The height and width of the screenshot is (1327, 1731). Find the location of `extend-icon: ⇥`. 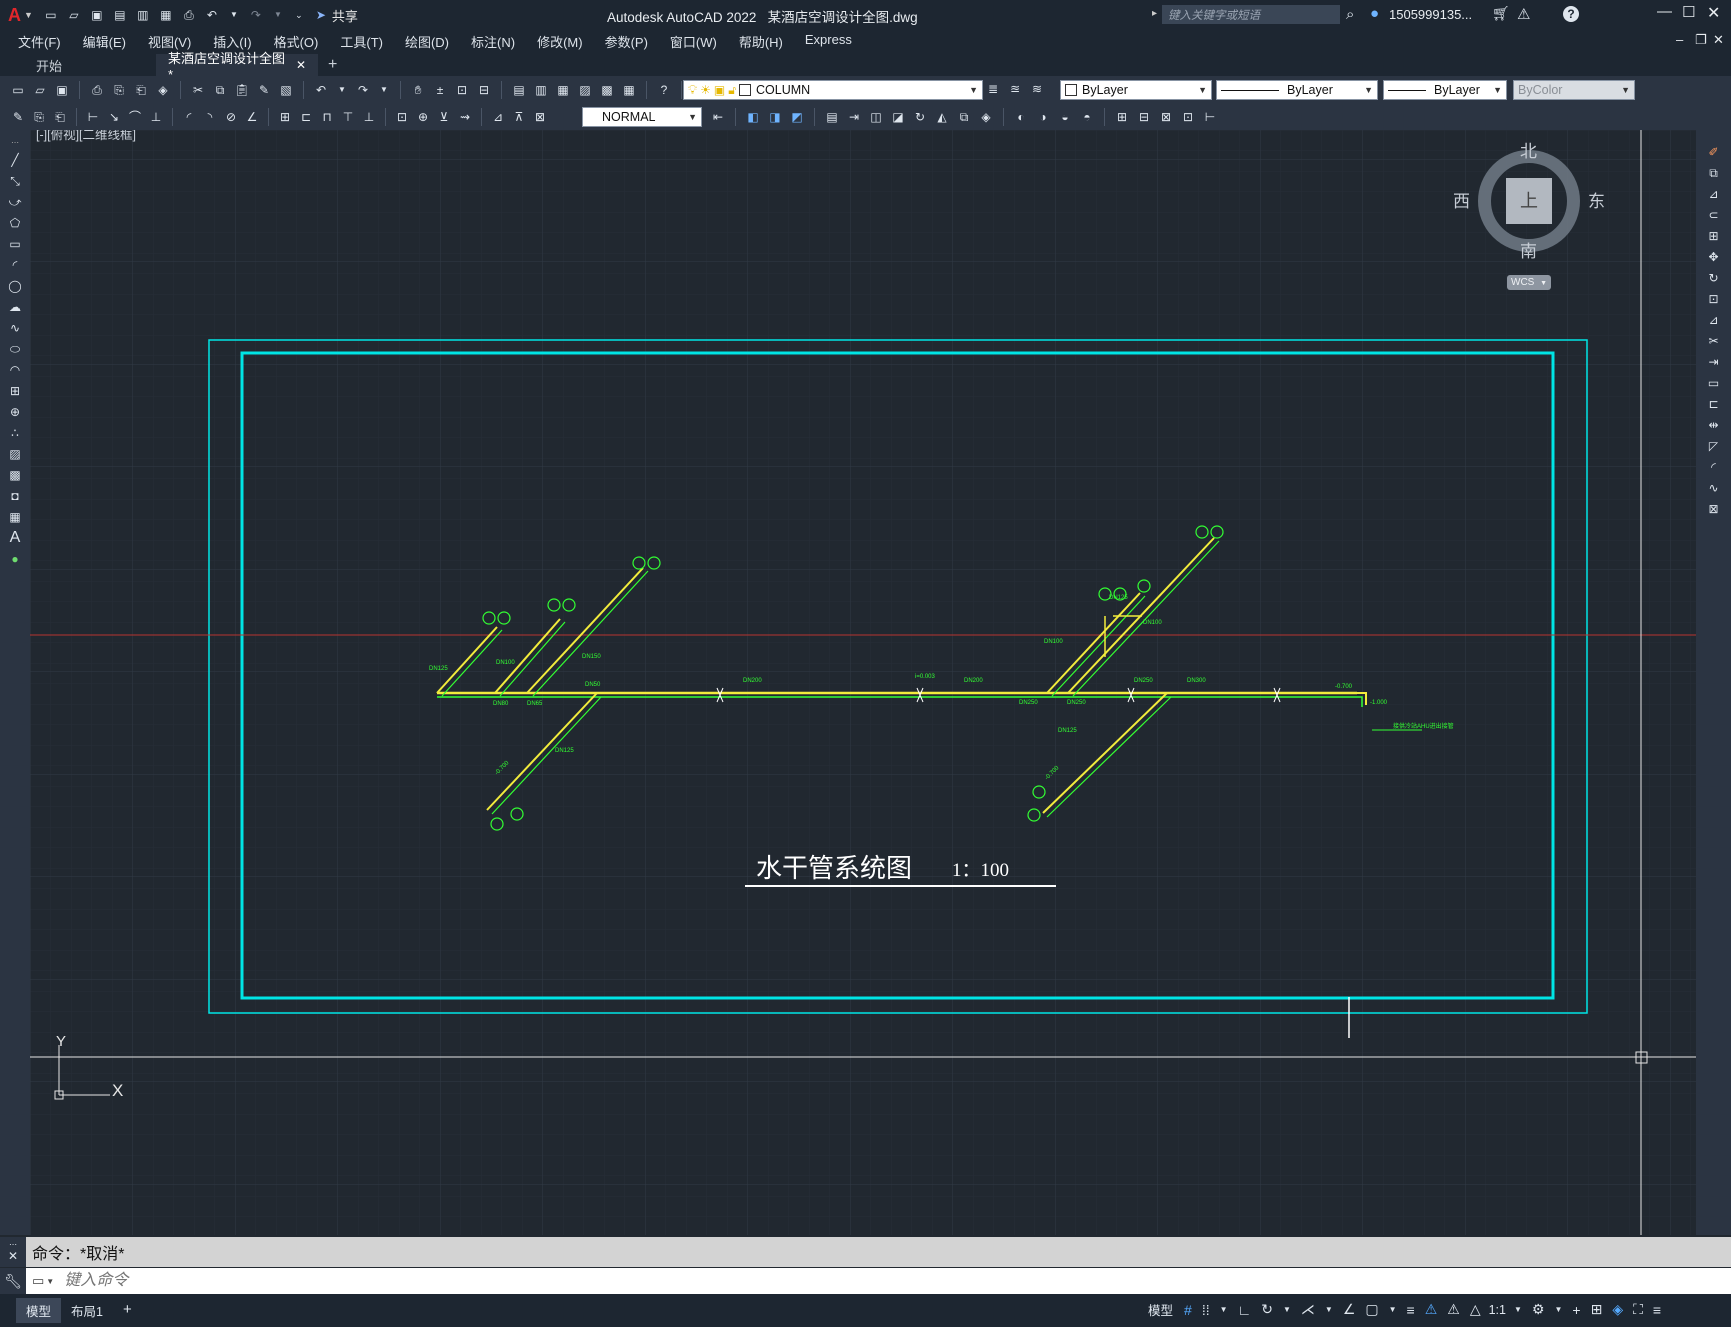

extend-icon: ⇥ is located at coordinates (1714, 362).